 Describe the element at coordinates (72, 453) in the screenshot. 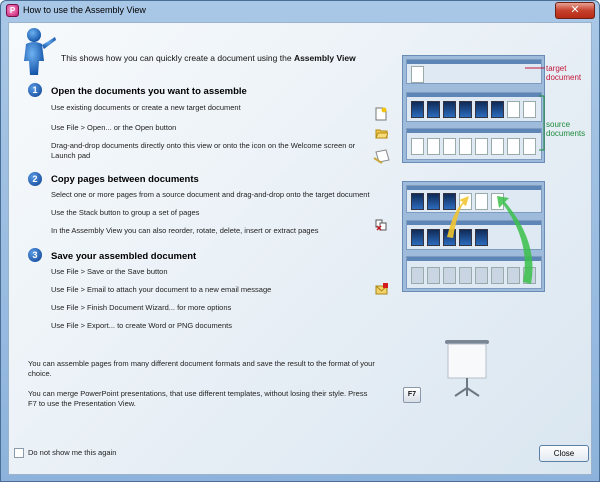

I see `dont-show-again-label: Do not show me this again` at that location.